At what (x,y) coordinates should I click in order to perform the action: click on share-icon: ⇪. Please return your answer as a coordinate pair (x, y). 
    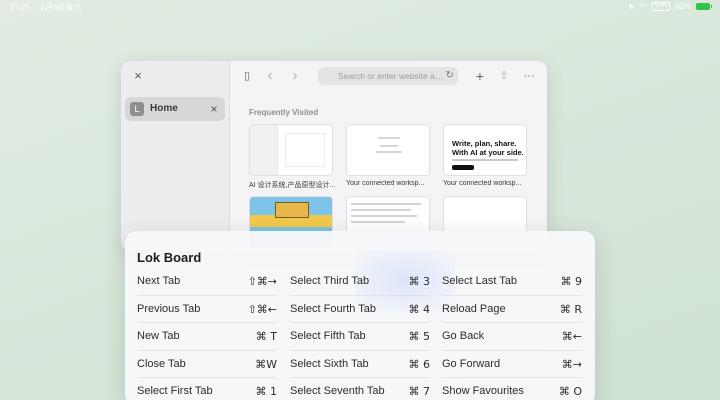
    Looking at the image, I should click on (504, 76).